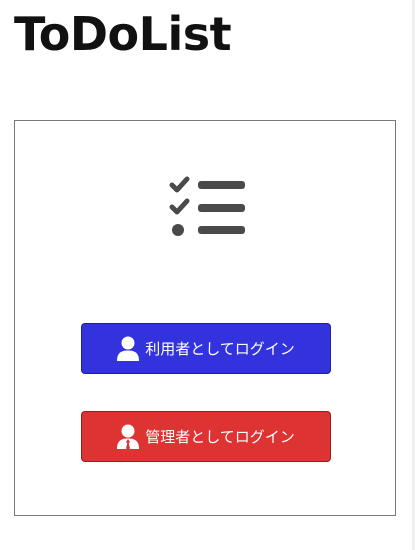 Image resolution: width=415 pixels, height=550 pixels. Describe the element at coordinates (207, 206) in the screenshot. I see `checklist-icon` at that location.